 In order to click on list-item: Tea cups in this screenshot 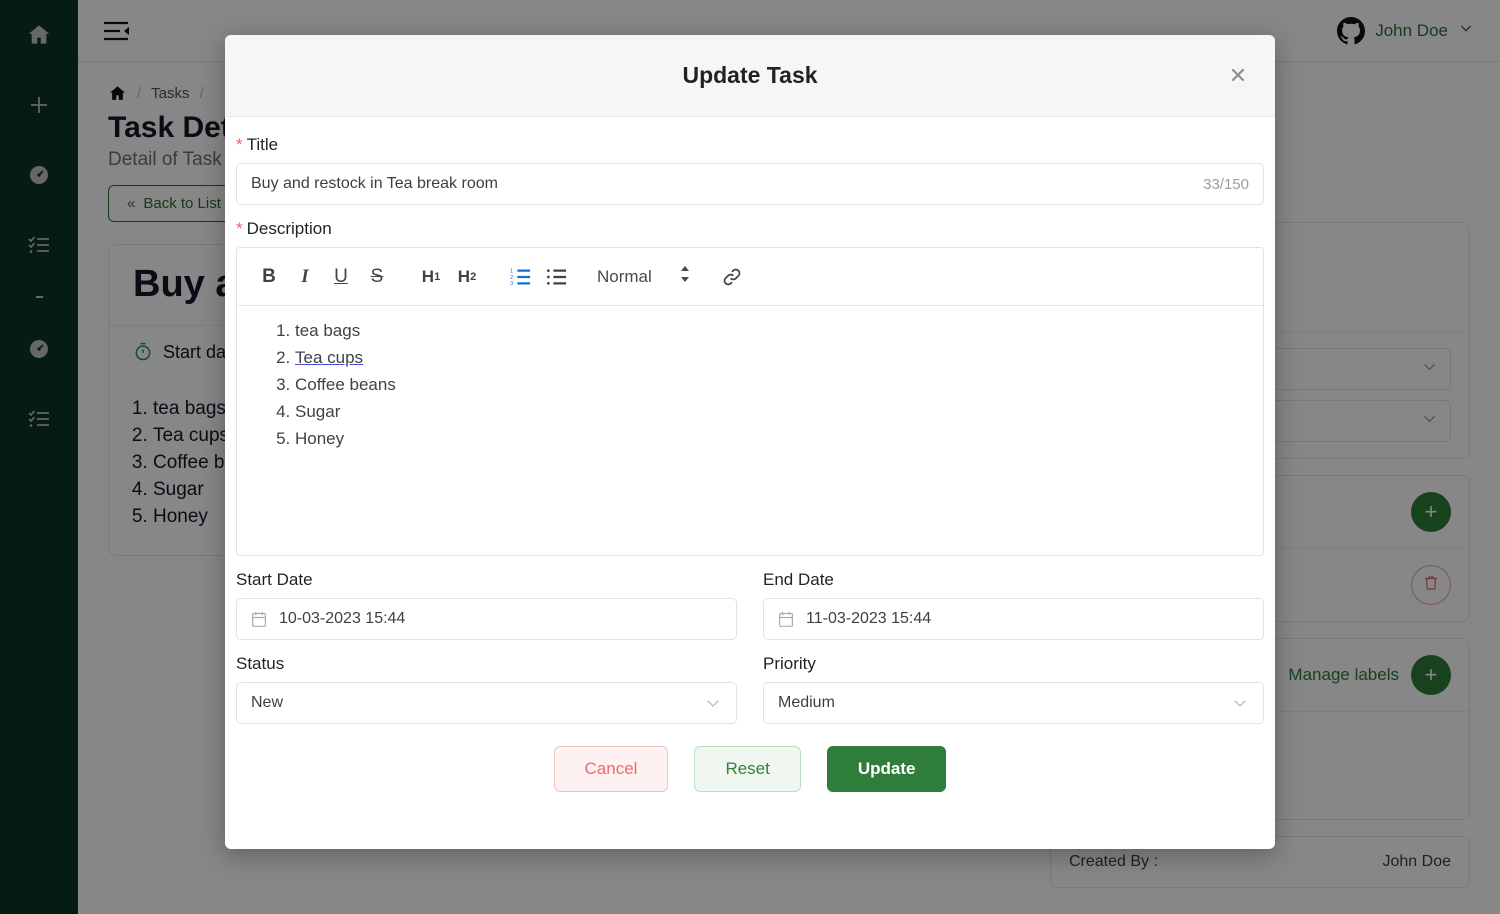, I will do `click(779, 358)`.